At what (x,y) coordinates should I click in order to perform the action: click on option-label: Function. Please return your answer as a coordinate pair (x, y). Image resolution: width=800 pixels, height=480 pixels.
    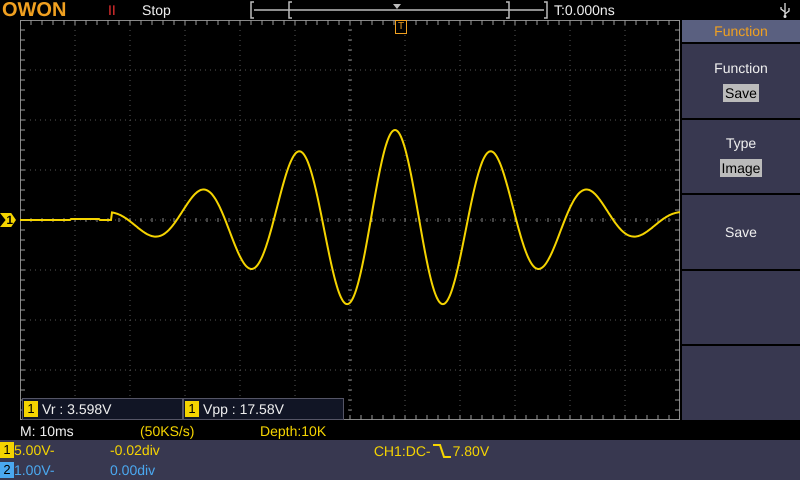
    Looking at the image, I should click on (741, 68).